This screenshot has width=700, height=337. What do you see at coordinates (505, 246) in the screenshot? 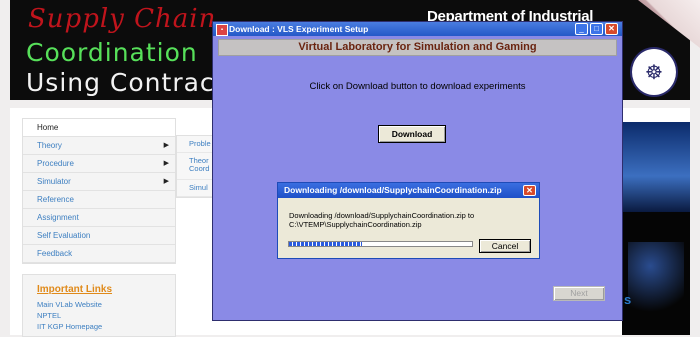
I see `cancel-button: Cancel` at bounding box center [505, 246].